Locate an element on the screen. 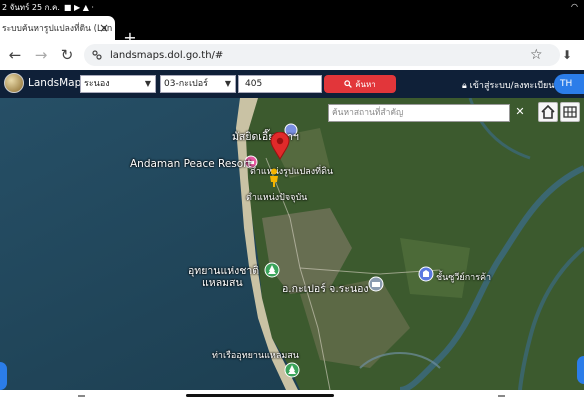  district-select: 03-กะเปอร์ ▼ is located at coordinates (198, 84).